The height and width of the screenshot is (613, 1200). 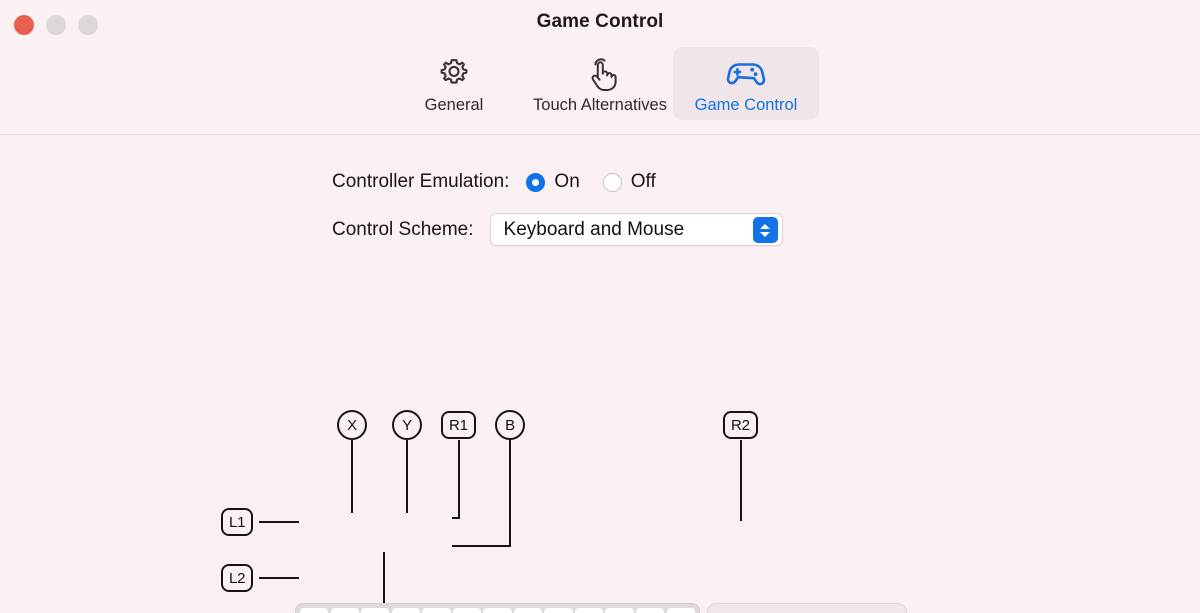 I want to click on controller-emulation-radio-group: On Off, so click(x=591, y=182).